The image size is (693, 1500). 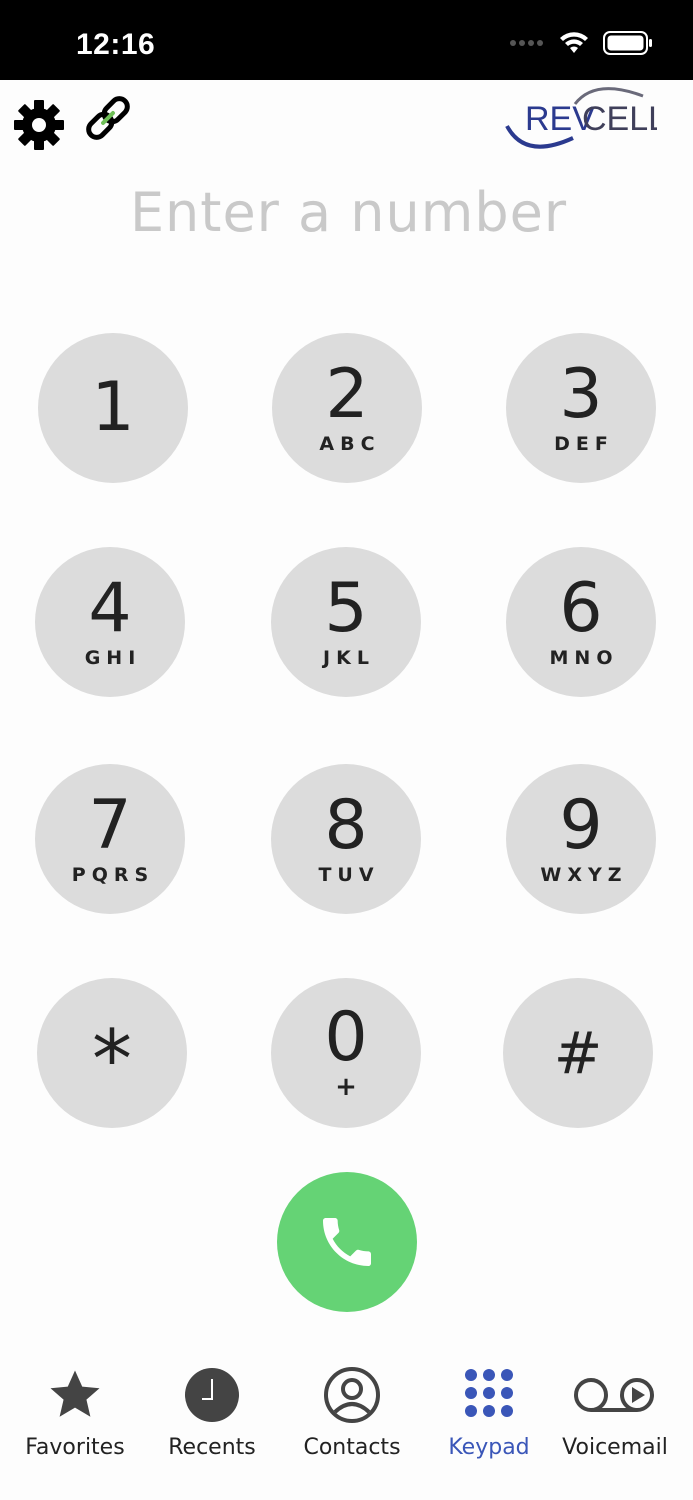 What do you see at coordinates (346, 608) in the screenshot?
I see `key-digit: 5` at bounding box center [346, 608].